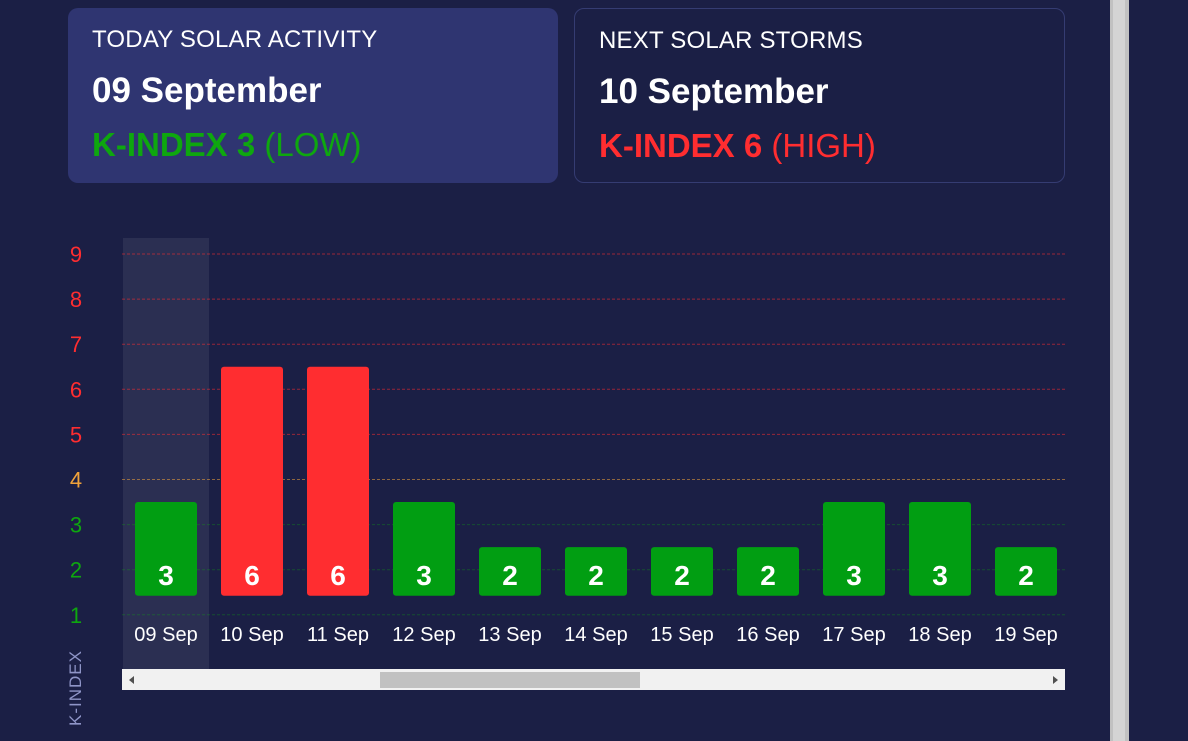 The image size is (1188, 741). What do you see at coordinates (1119, 370) in the screenshot?
I see `page-vertical-scrollbar-track` at bounding box center [1119, 370].